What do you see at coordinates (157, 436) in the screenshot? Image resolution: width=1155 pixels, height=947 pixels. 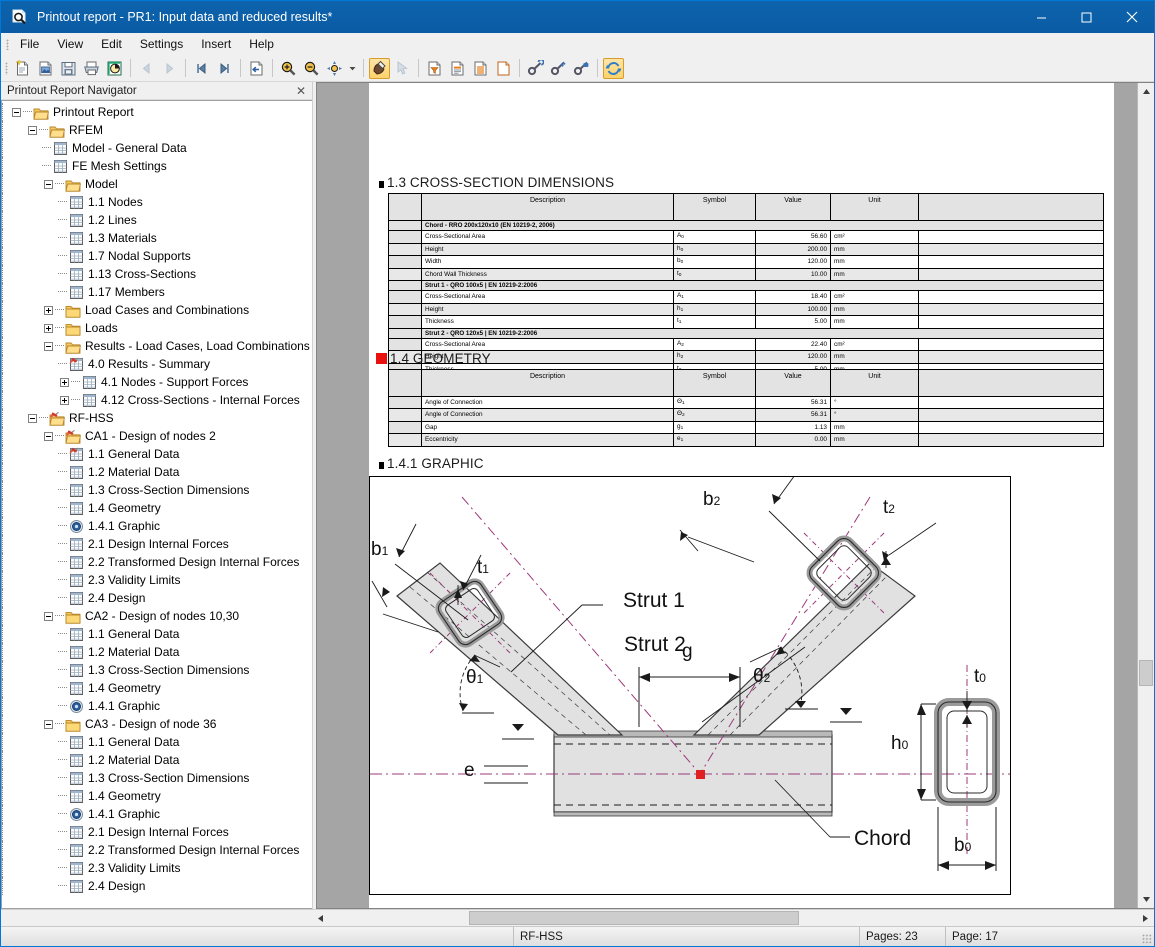 I see `tree-item: CA1 - Design of nodes 2` at bounding box center [157, 436].